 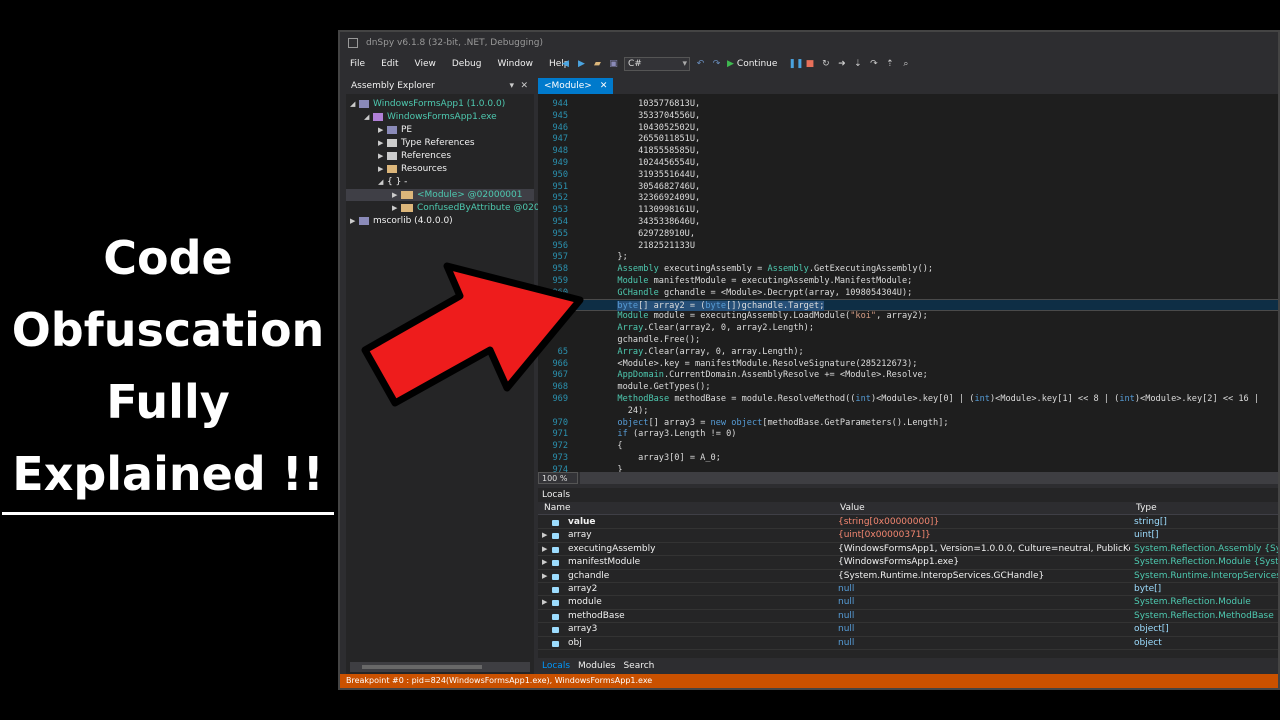 What do you see at coordinates (596, 666) in the screenshot?
I see `tab-modules: Modules` at bounding box center [596, 666].